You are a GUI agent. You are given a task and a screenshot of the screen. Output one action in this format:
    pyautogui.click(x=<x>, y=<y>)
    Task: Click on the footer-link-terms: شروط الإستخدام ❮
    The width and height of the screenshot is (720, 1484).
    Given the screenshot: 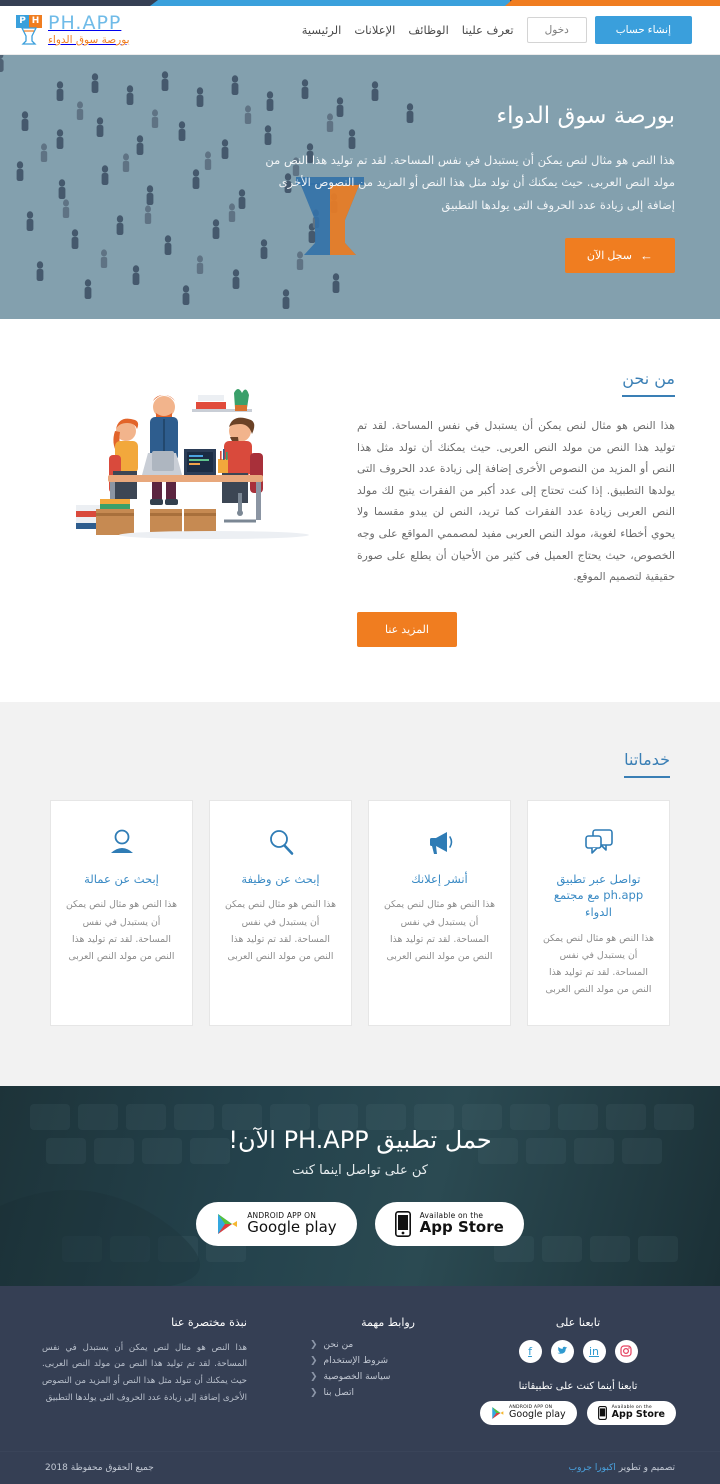 What is the action you would take?
    pyautogui.click(x=362, y=1361)
    